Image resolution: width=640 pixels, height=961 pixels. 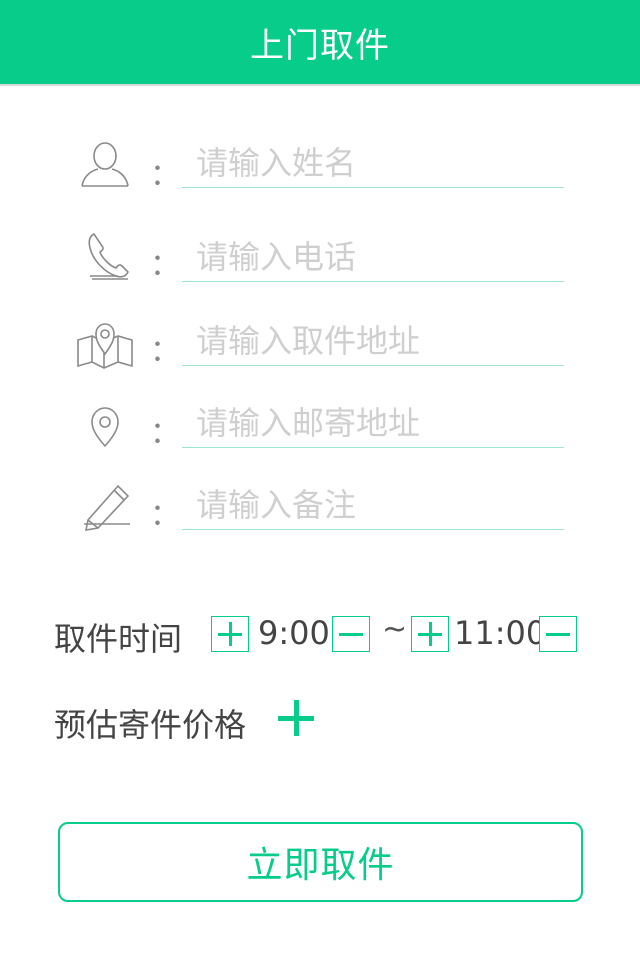 What do you see at coordinates (373, 163) in the screenshot?
I see `name-input` at bounding box center [373, 163].